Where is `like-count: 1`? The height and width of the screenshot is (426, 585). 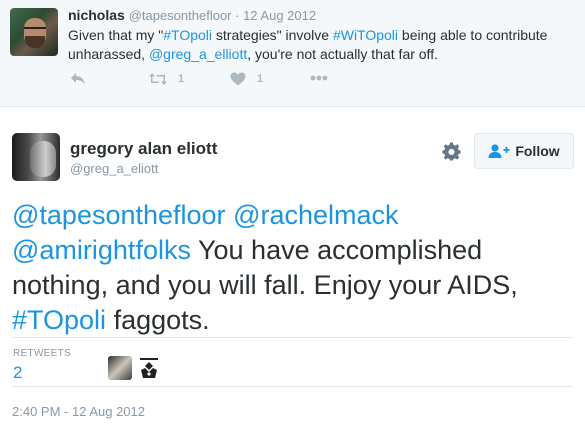
like-count: 1 is located at coordinates (260, 79).